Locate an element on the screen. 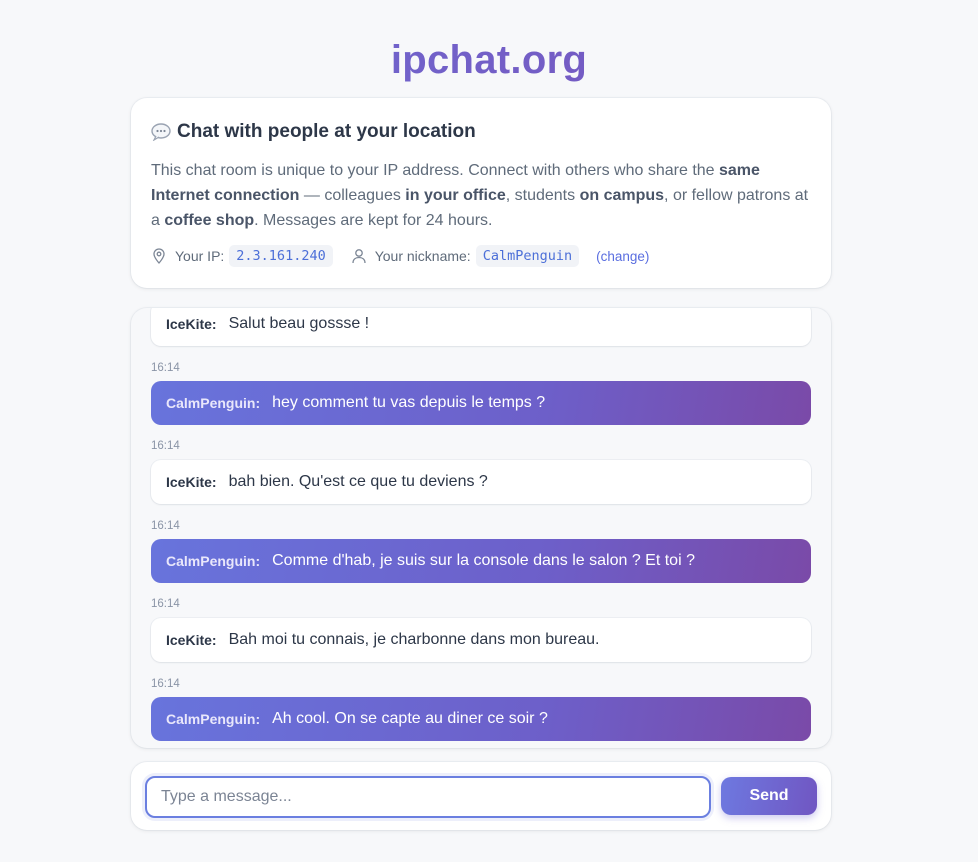 Image resolution: width=978 pixels, height=862 pixels. message-text: Salut beau gossse ! is located at coordinates (299, 323).